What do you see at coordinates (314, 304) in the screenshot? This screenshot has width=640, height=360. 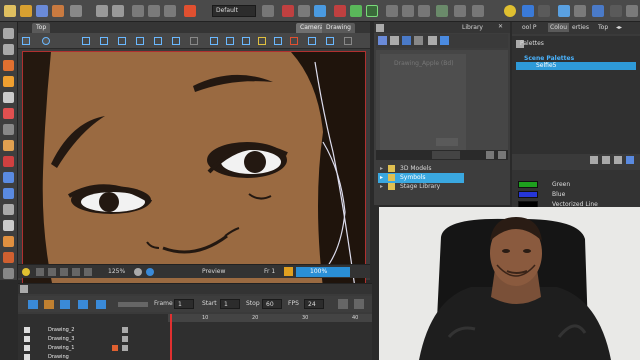 I see `fps-field: 24` at bounding box center [314, 304].